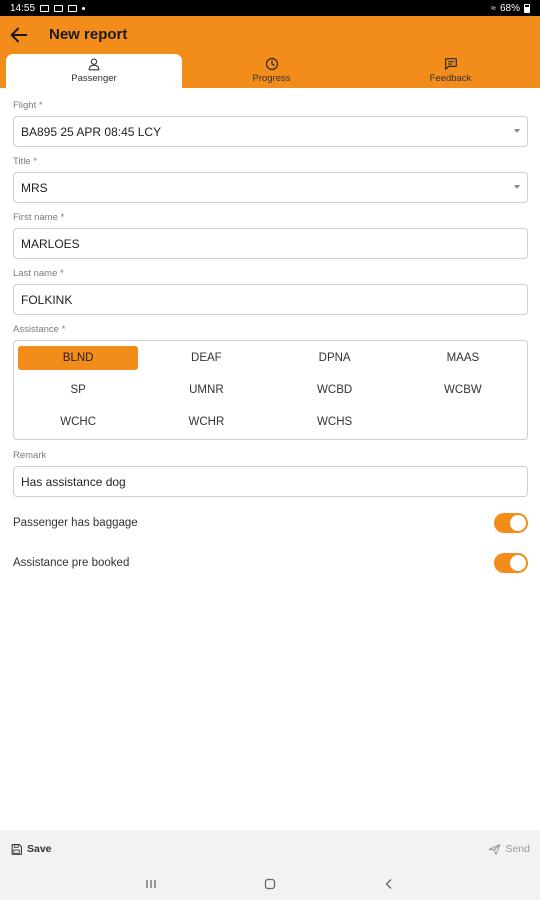 Image resolution: width=540 pixels, height=900 pixels. I want to click on send-label: Send, so click(517, 849).